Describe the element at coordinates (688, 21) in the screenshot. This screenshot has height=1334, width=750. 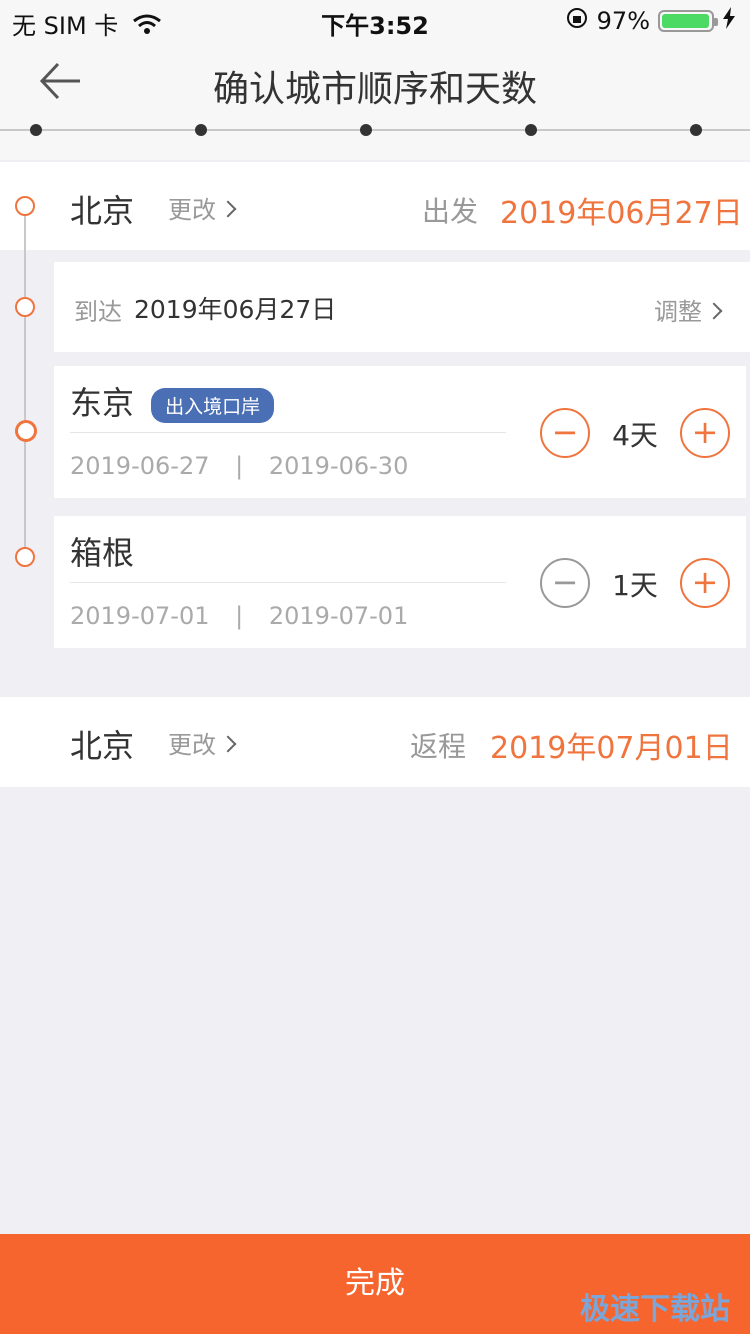
I see `battery-icon` at that location.